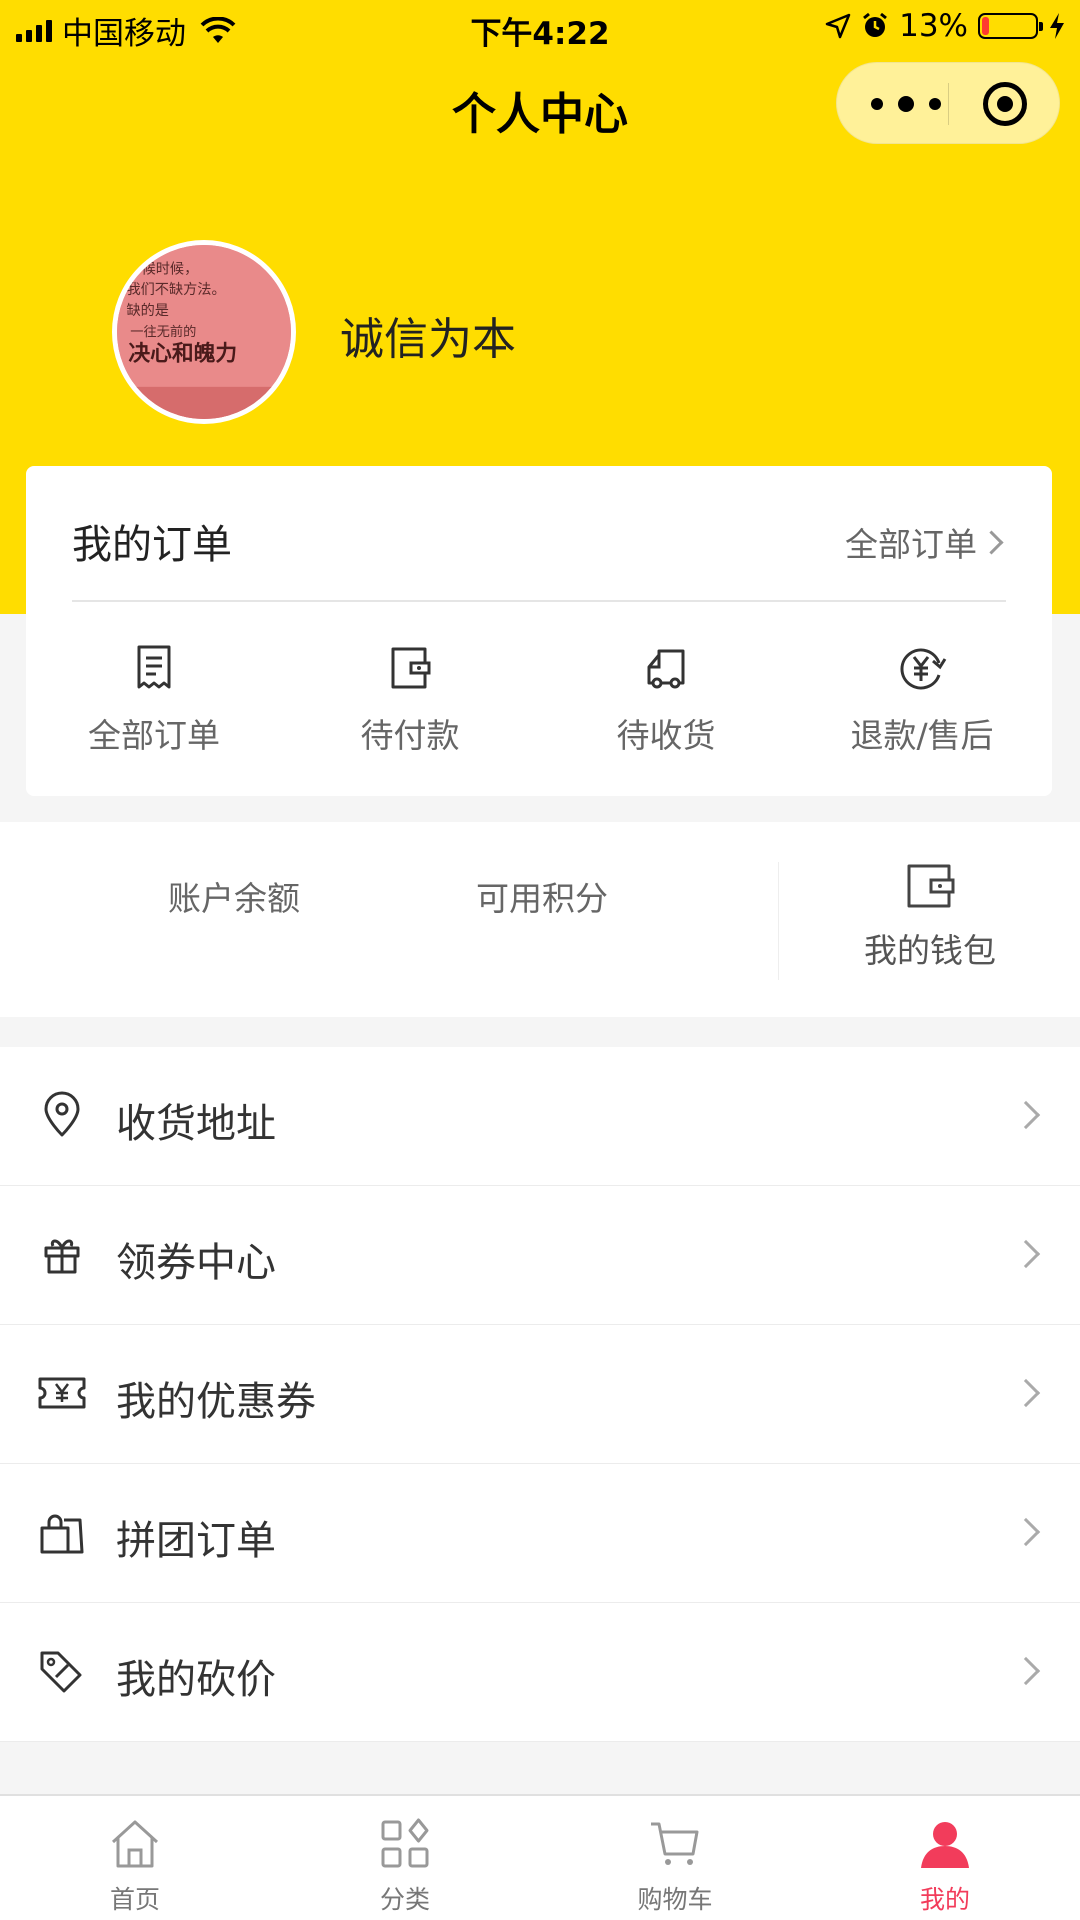 This screenshot has width=1080, height=1920. What do you see at coordinates (154, 667) in the screenshot?
I see `order-list-icon` at bounding box center [154, 667].